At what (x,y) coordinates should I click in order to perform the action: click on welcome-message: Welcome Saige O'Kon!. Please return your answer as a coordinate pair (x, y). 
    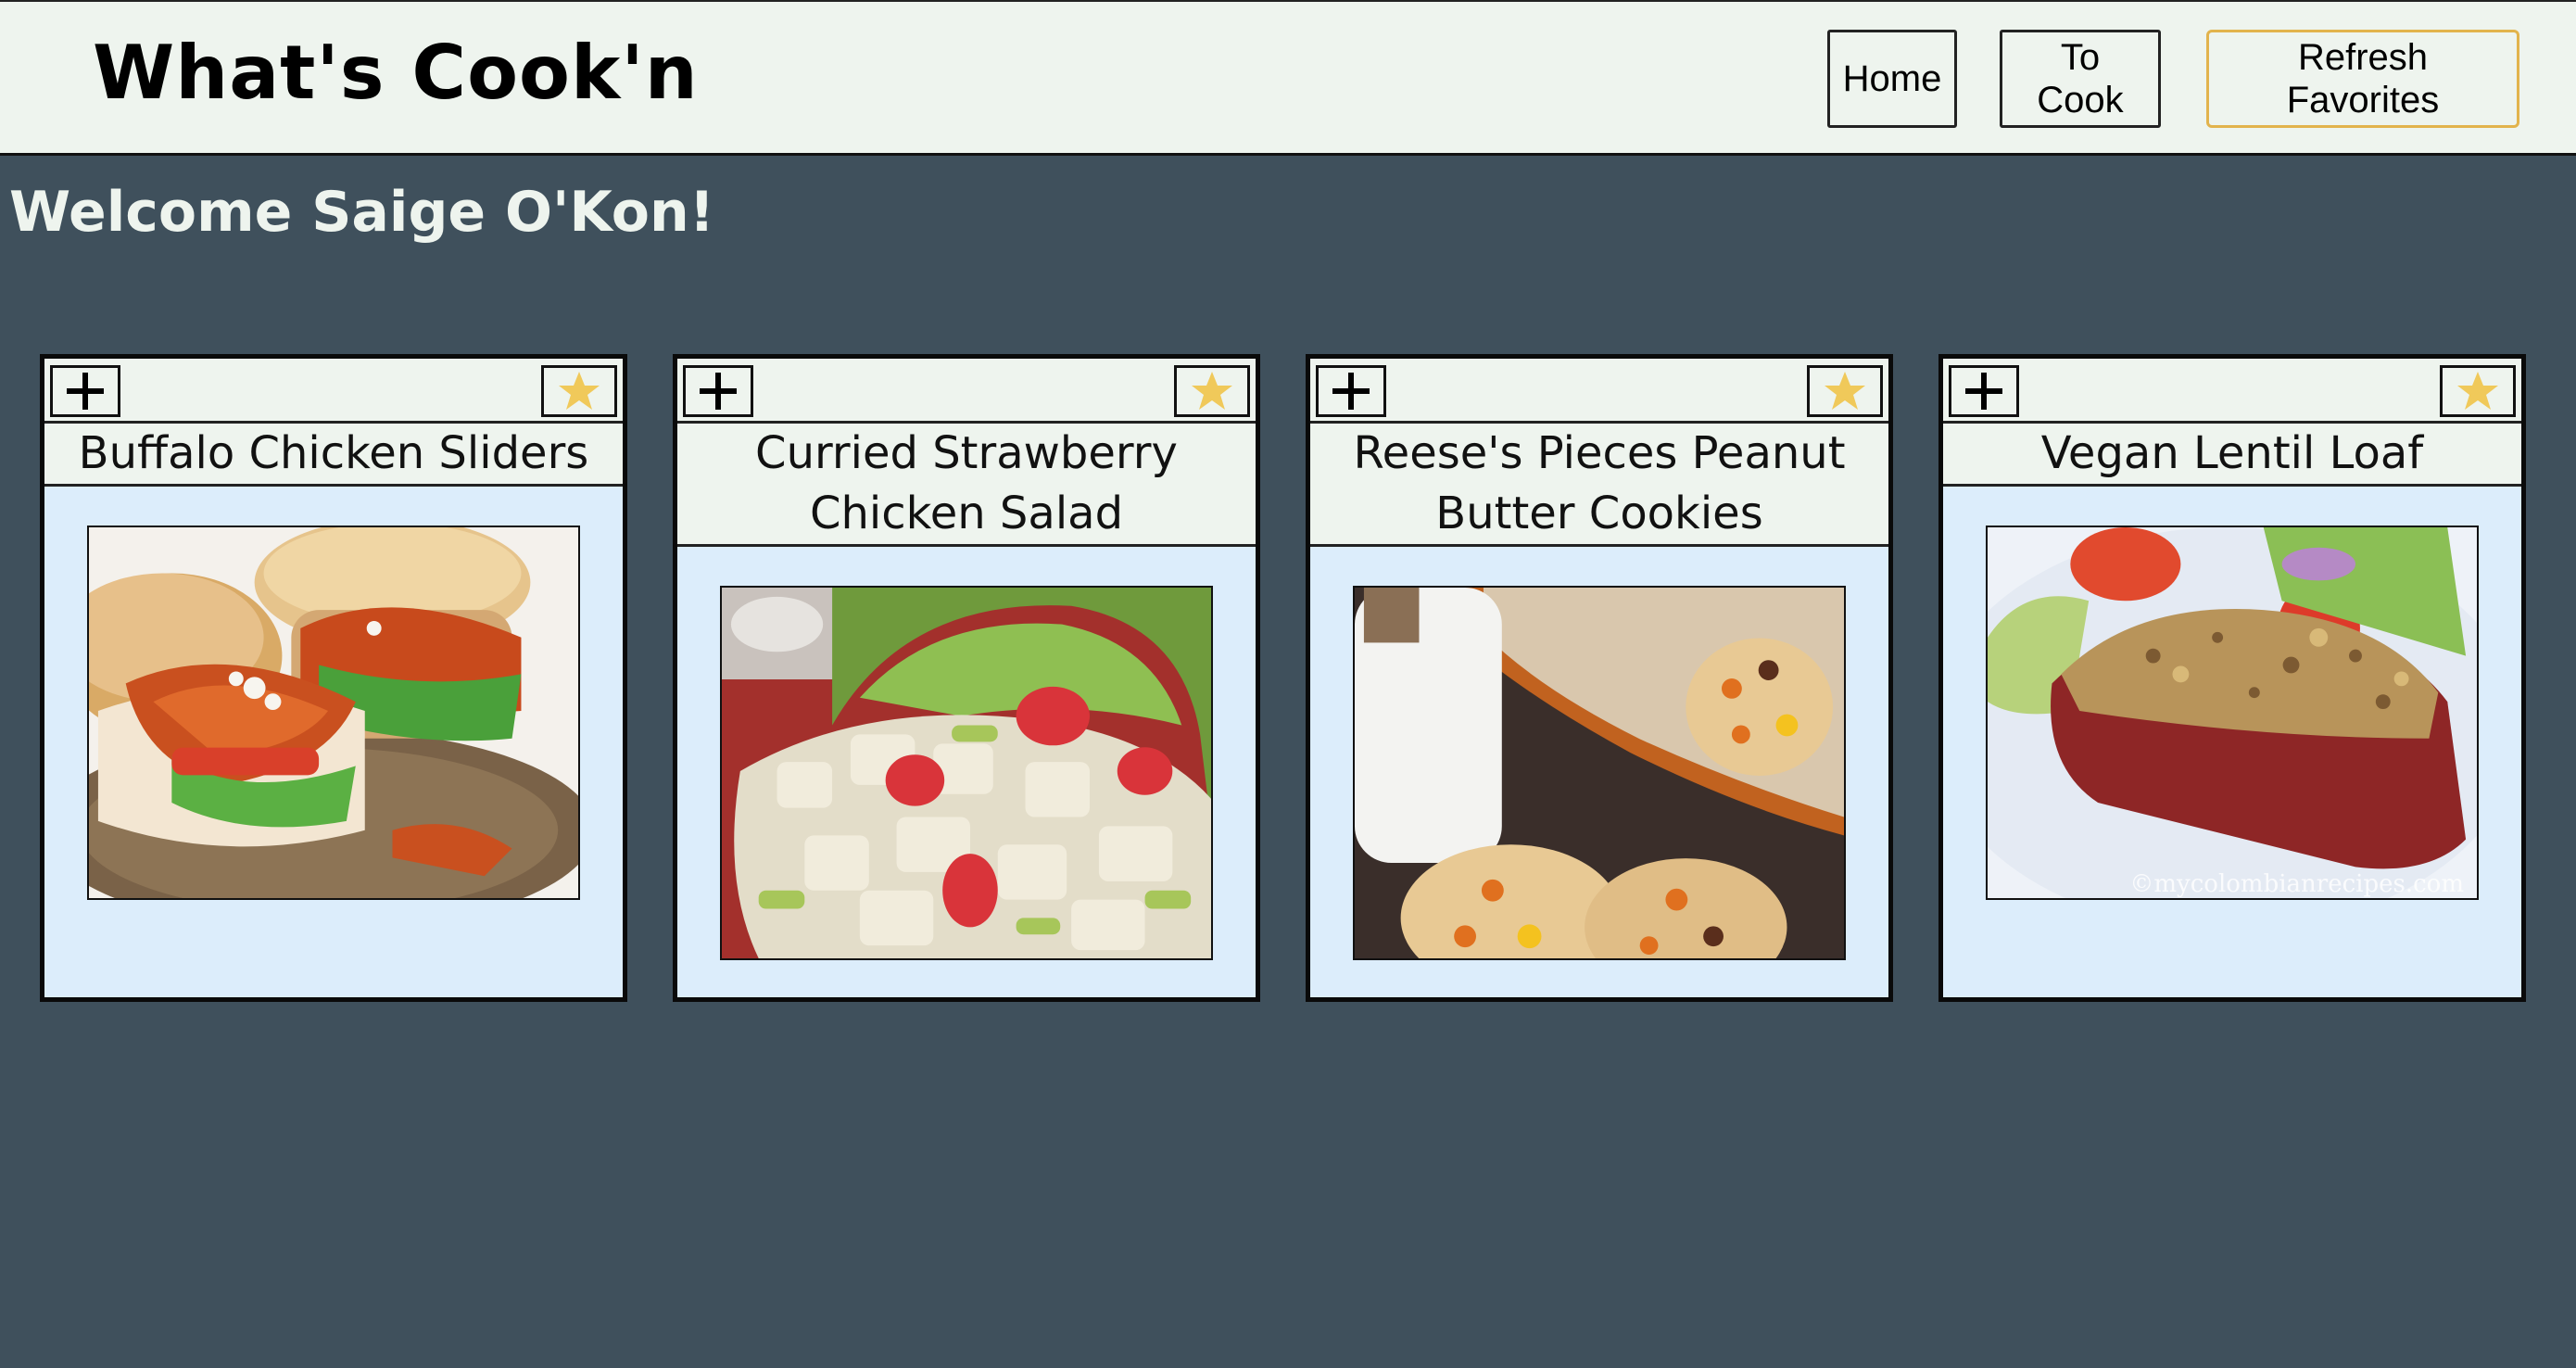
    Looking at the image, I should click on (362, 213).